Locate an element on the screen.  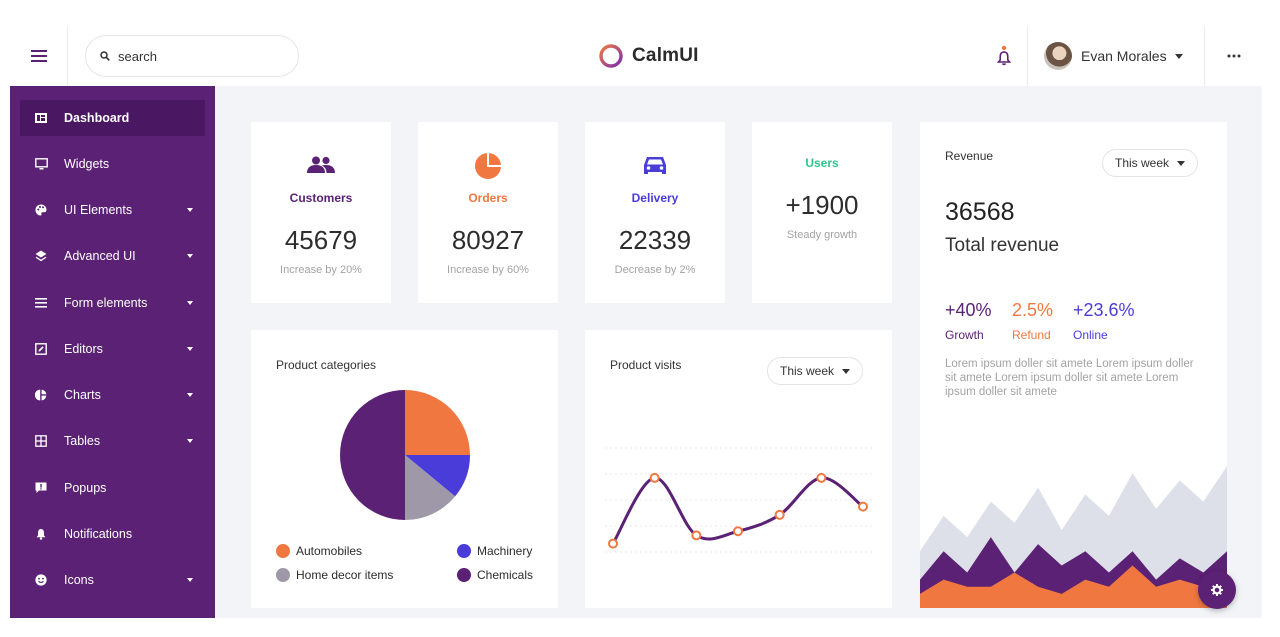
stat-card-customers: Customers 45679 Increase by 20% is located at coordinates (321, 212).